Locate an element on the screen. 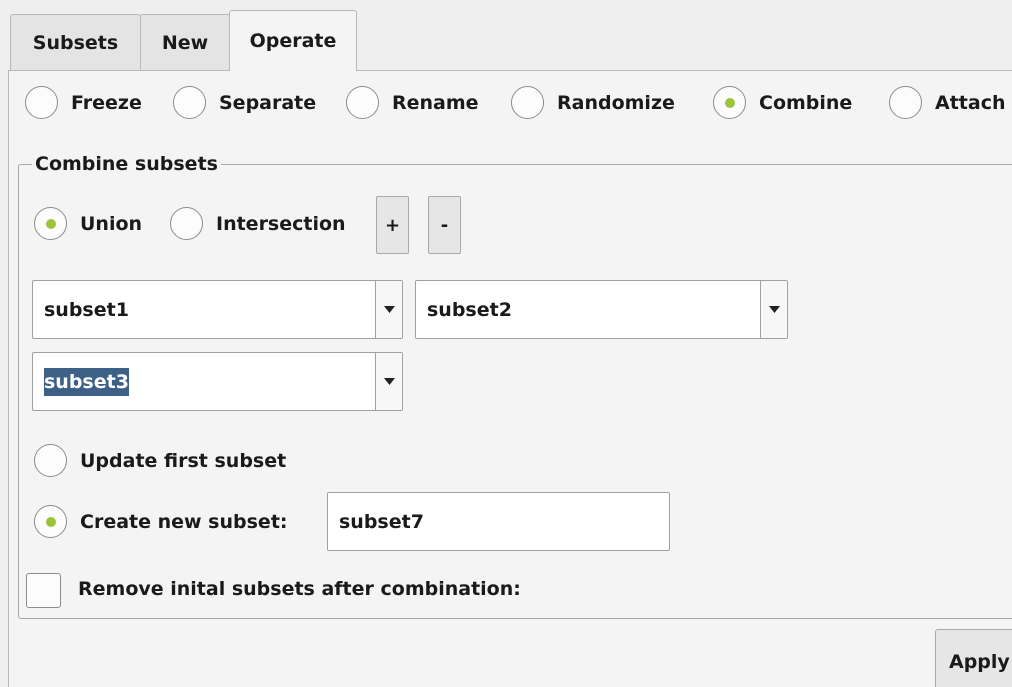 This screenshot has width=1012, height=687. radio-label-intersection: Intersection is located at coordinates (281, 223).